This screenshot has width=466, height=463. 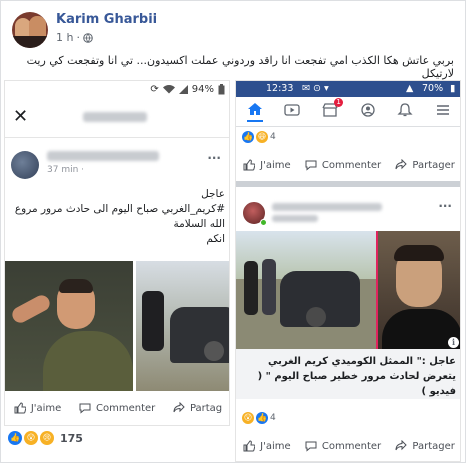 I want to click on top-bar: ✕, so click(x=117, y=118).